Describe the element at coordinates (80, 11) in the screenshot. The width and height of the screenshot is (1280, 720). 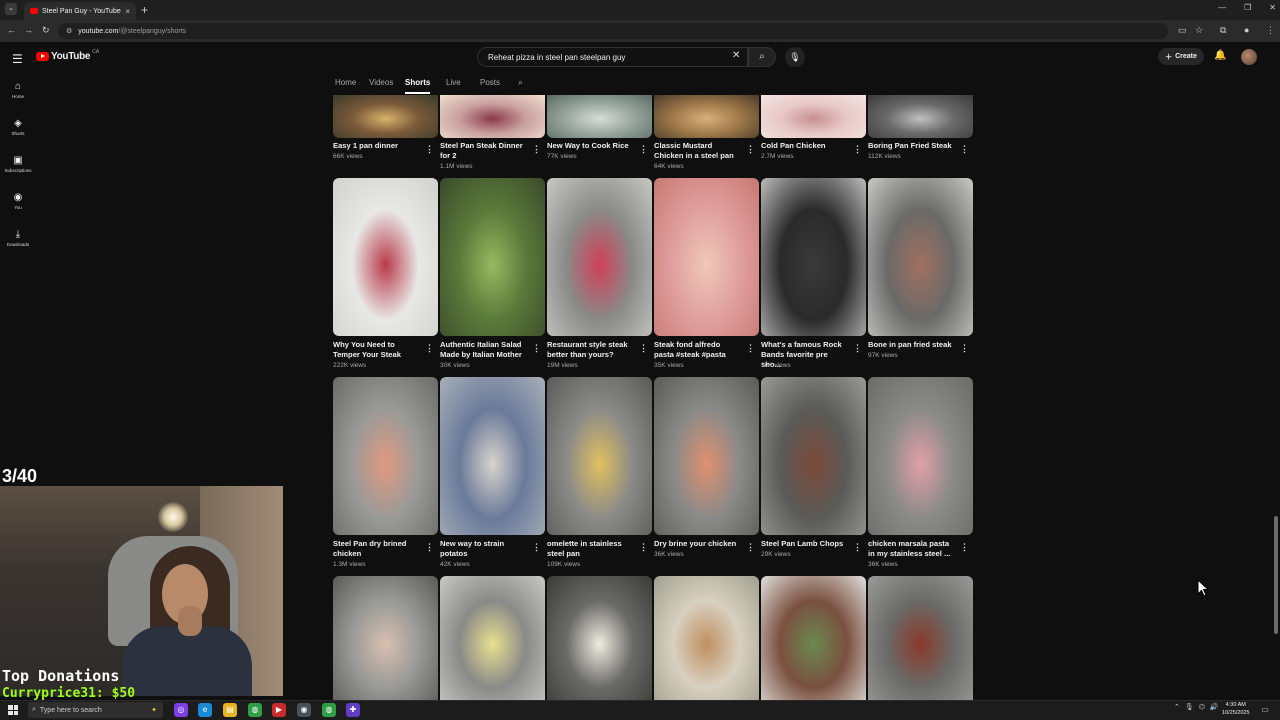
I see `browser-tab: Steel Pan Guy - YouTube ×` at that location.